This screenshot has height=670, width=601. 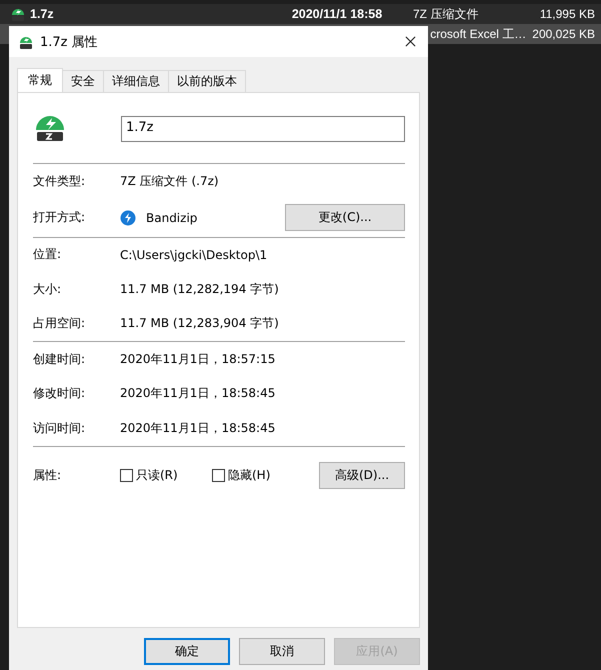 What do you see at coordinates (47, 475) in the screenshot?
I see `field-label: 属性:` at bounding box center [47, 475].